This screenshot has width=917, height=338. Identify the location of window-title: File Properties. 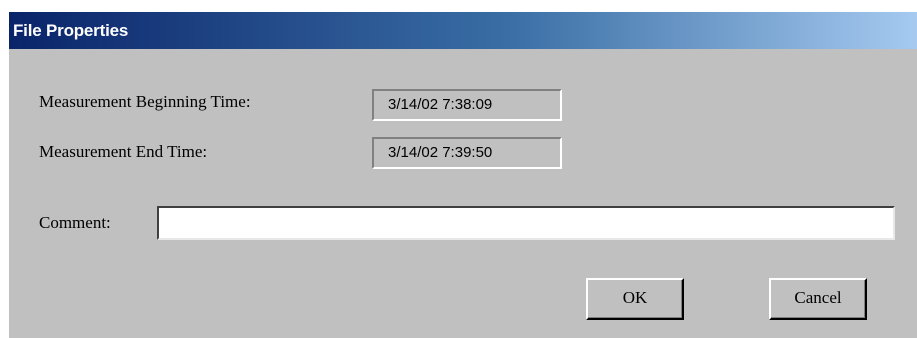
(71, 30).